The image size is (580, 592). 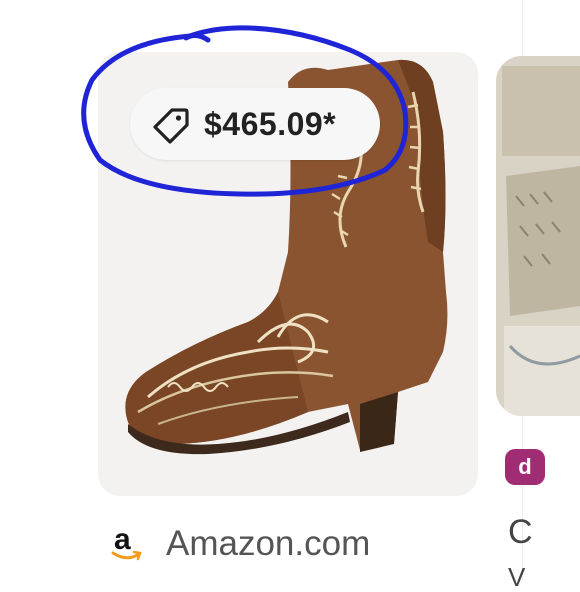 What do you see at coordinates (127, 544) in the screenshot?
I see `amazon-logo-icon: a` at bounding box center [127, 544].